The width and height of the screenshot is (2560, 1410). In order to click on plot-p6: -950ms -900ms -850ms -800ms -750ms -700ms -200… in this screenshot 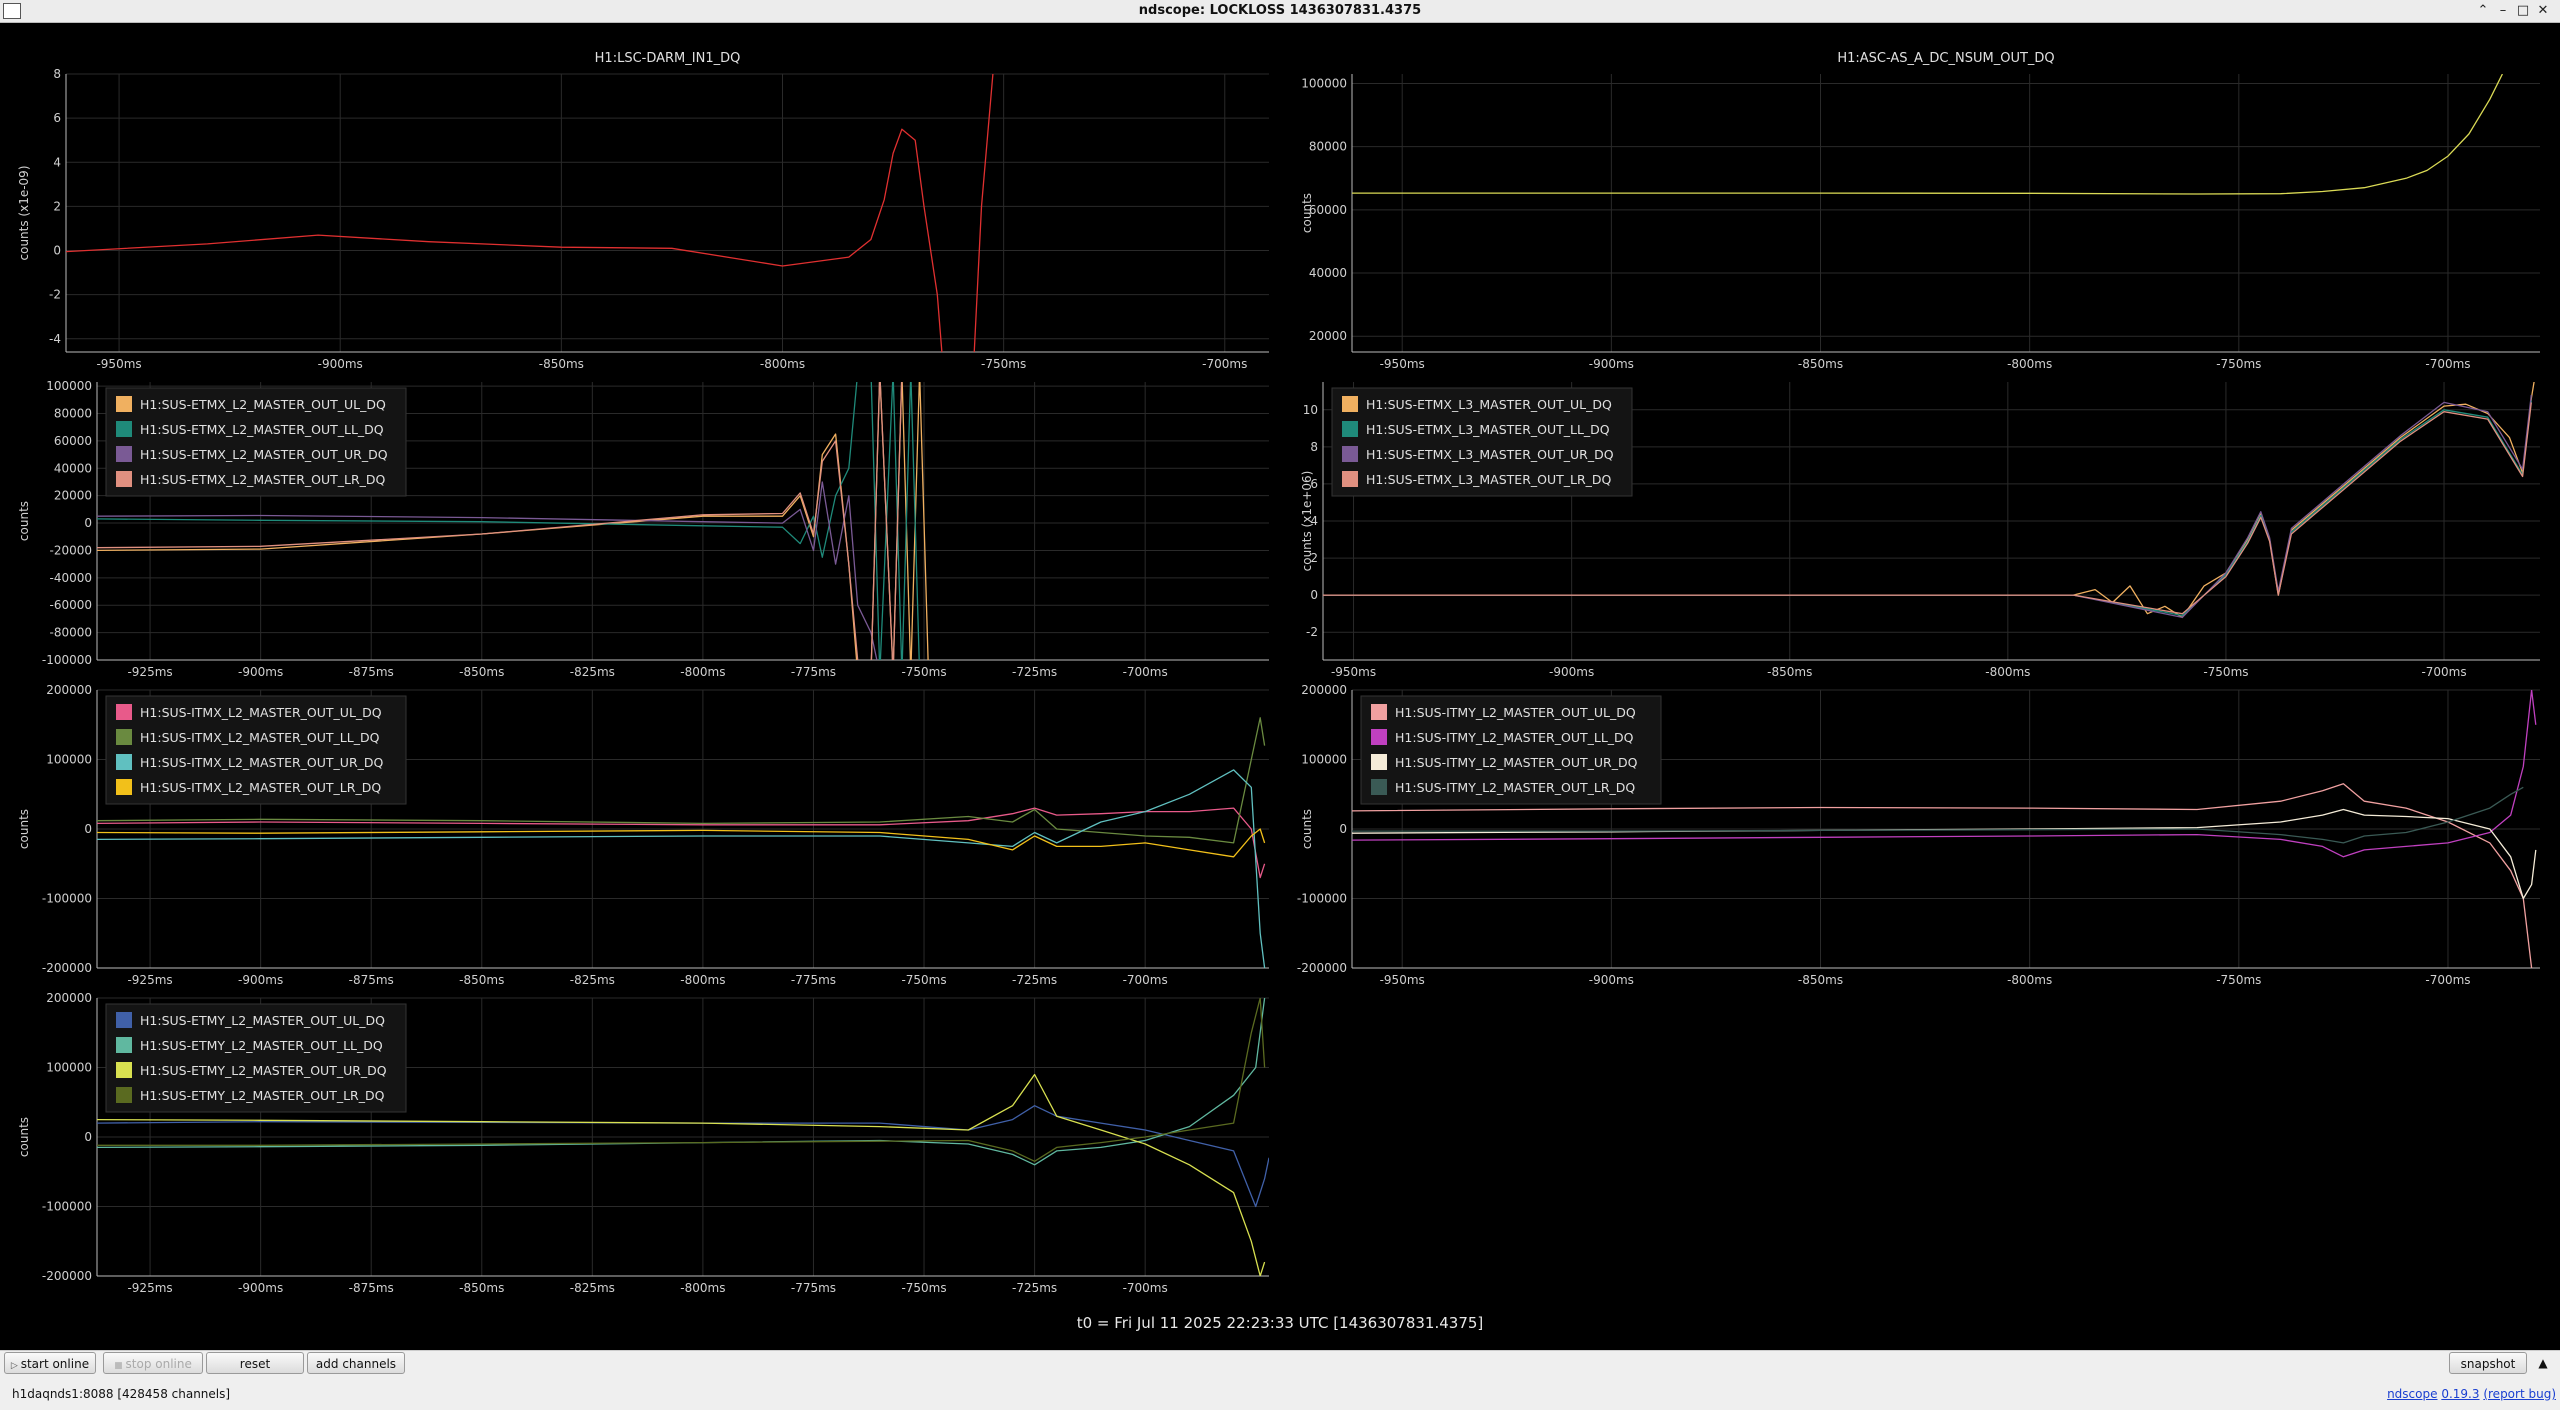, I will do `click(1918, 835)`.